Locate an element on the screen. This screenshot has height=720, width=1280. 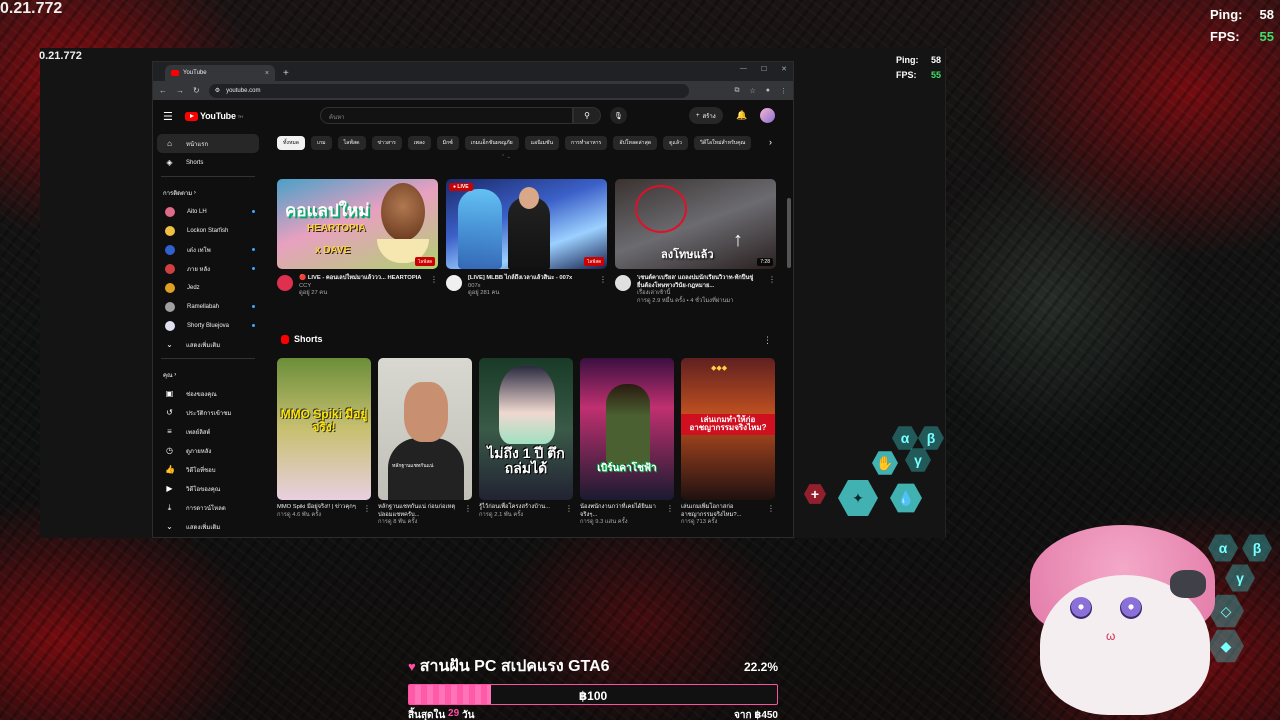
shorts-menu-icon: ⋮ is located at coordinates (767, 340).